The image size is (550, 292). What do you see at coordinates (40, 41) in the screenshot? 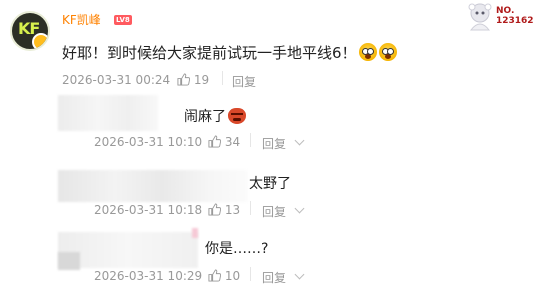
I see `verified-badge-icon` at bounding box center [40, 41].